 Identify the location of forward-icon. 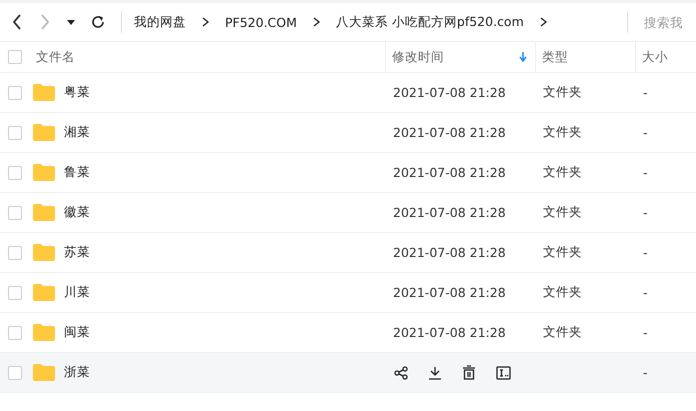
(45, 22).